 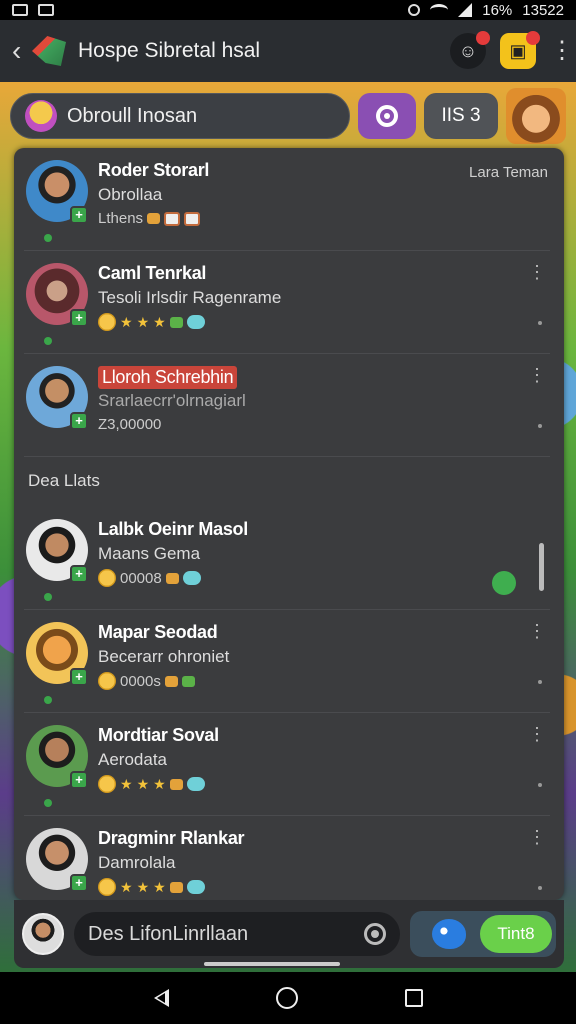 I want to click on message-composer: Des LifonLinrllaan Tint8, so click(x=289, y=934).